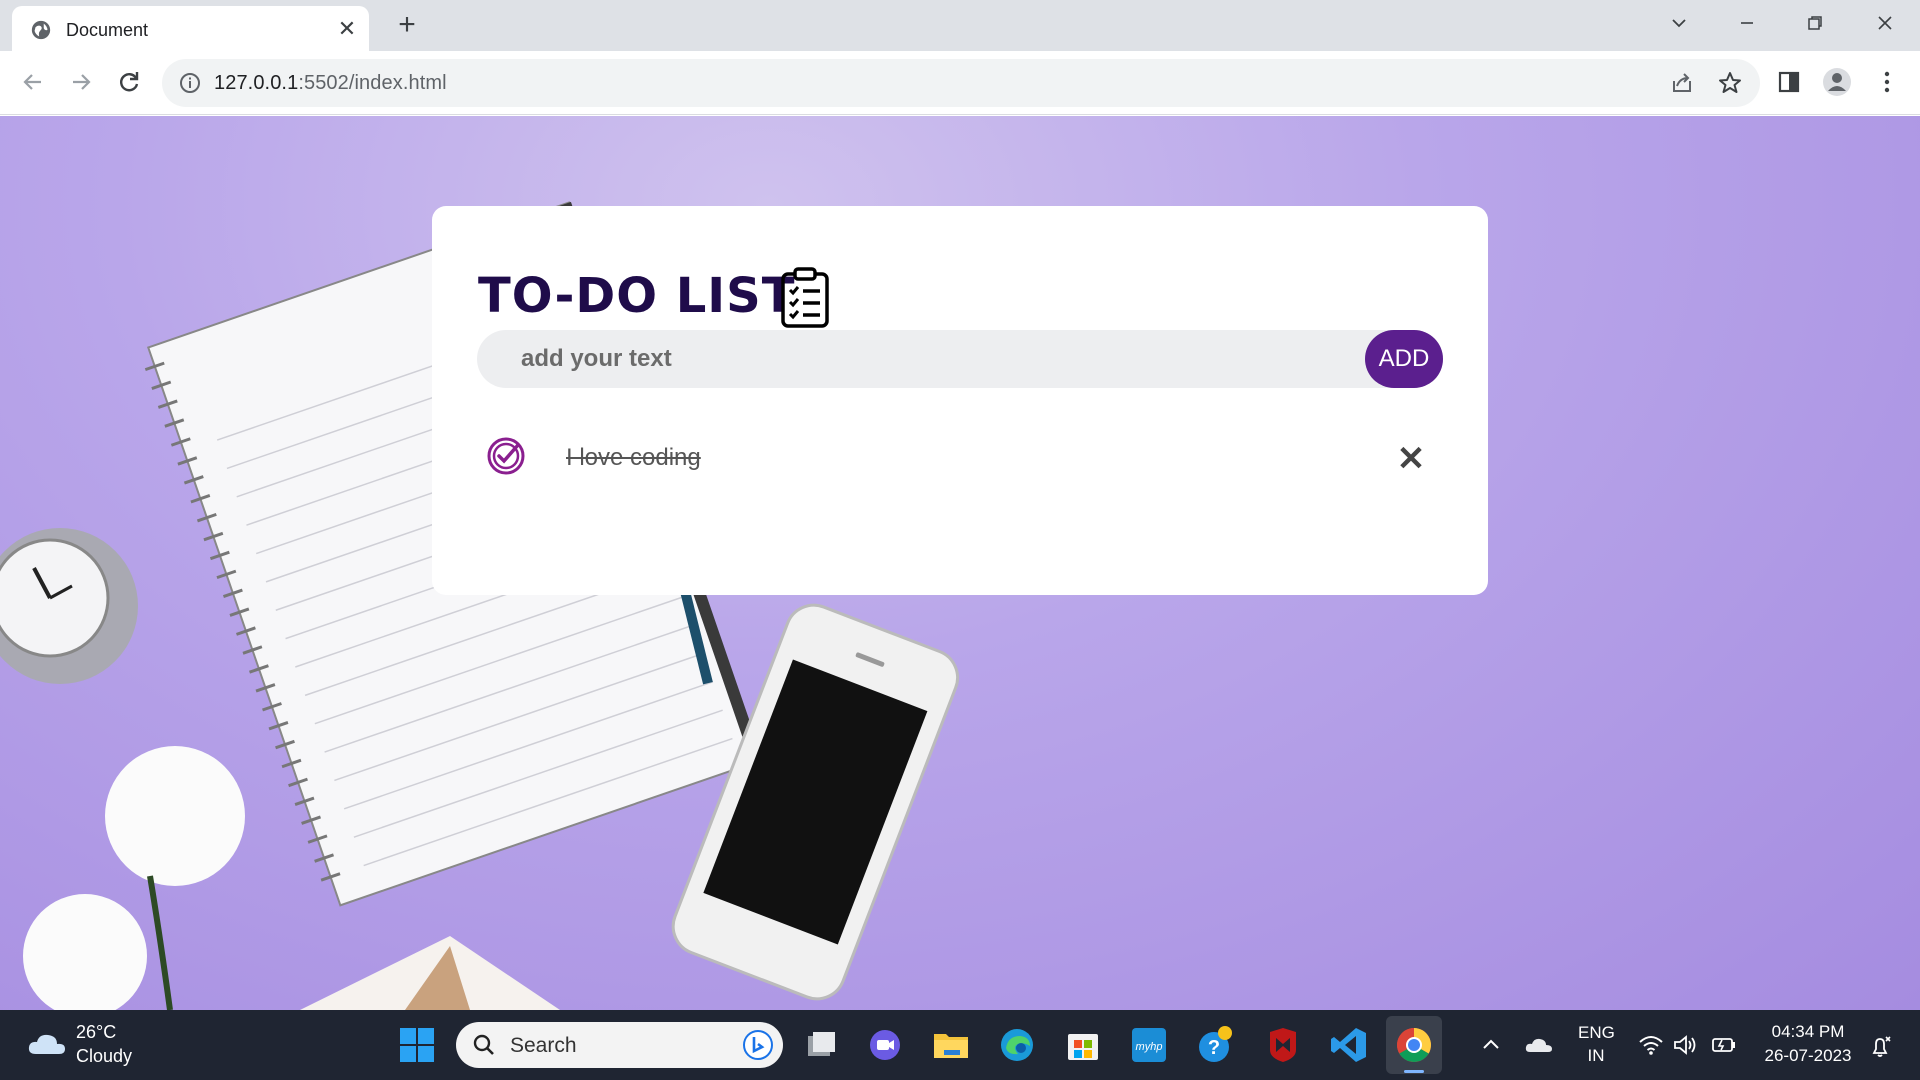  I want to click on weather-temp: 26°C, so click(96, 1032).